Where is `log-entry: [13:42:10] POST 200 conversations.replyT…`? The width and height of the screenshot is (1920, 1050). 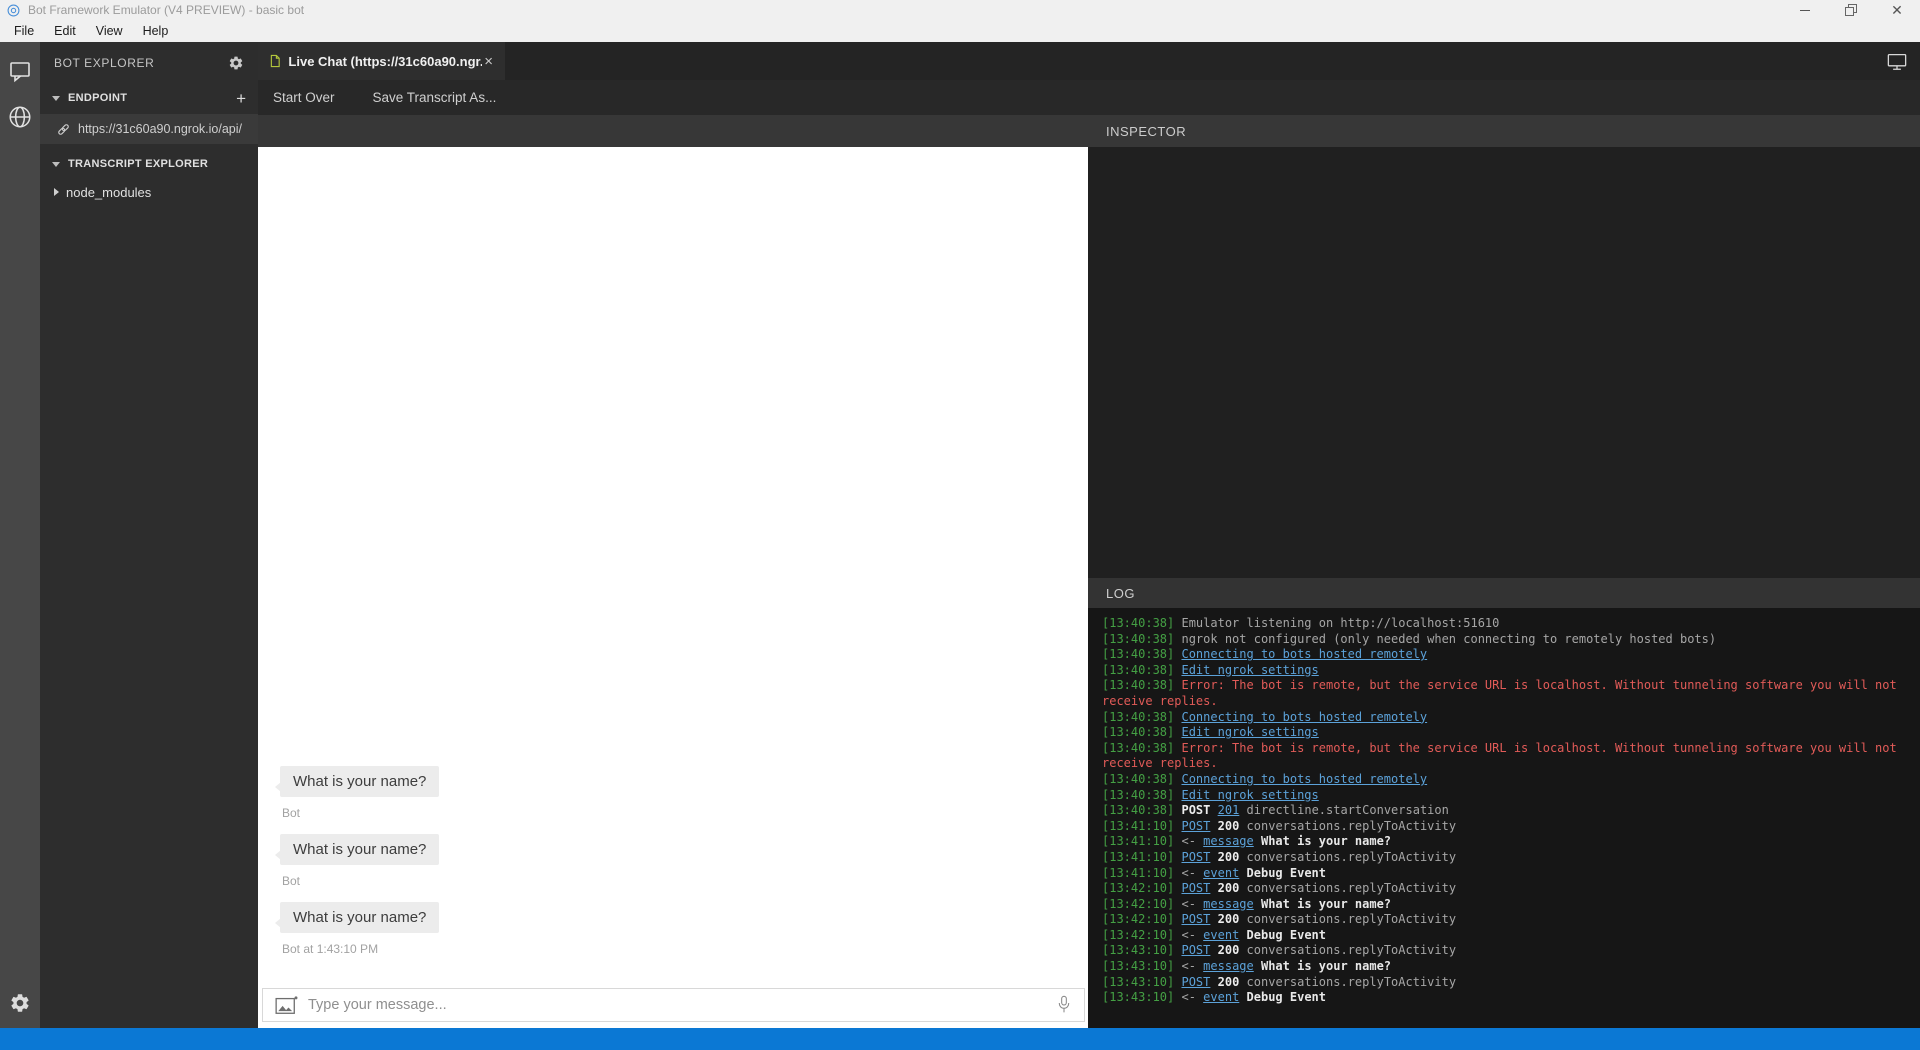
log-entry: [13:42:10] POST 200 conversations.replyT… is located at coordinates (1505, 889).